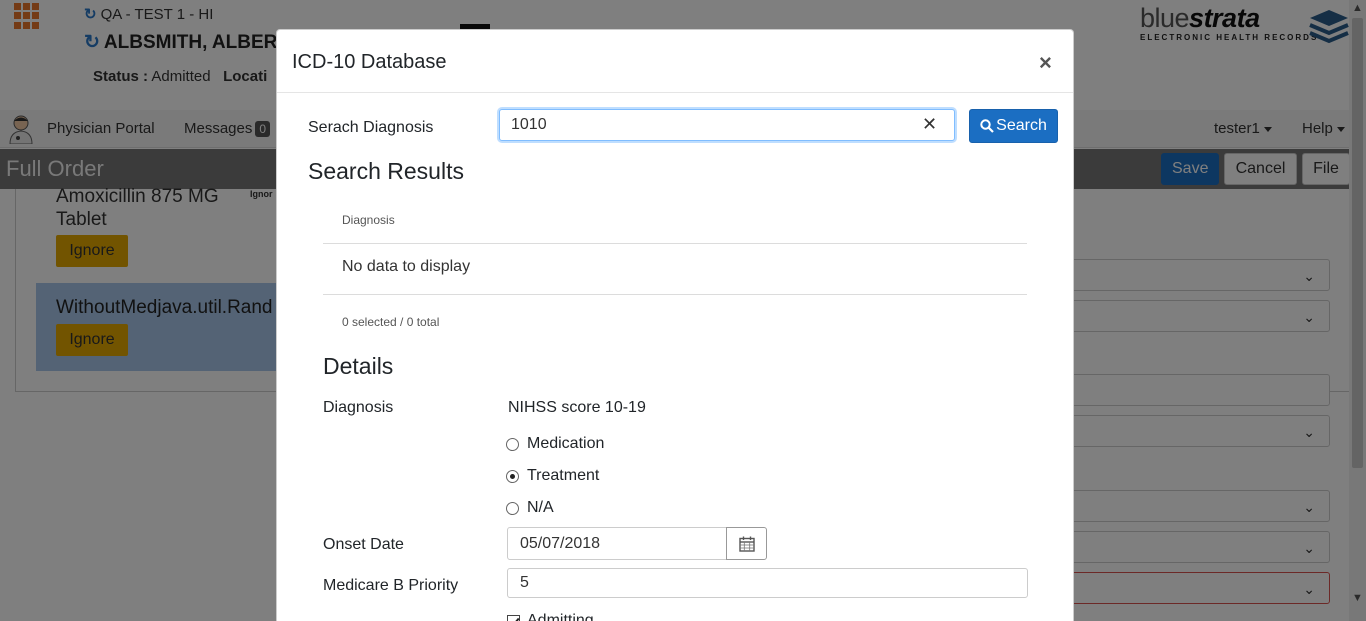  What do you see at coordinates (513, 617) in the screenshot?
I see `admitting-checkbox` at bounding box center [513, 617].